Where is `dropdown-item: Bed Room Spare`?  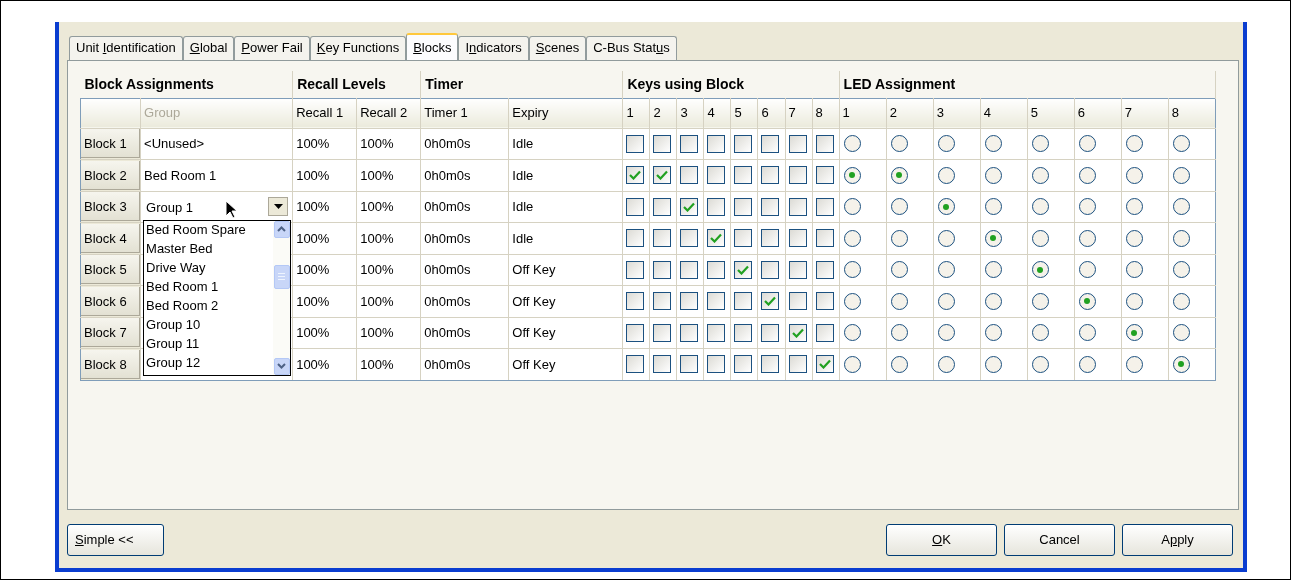 dropdown-item: Bed Room Spare is located at coordinates (210, 230).